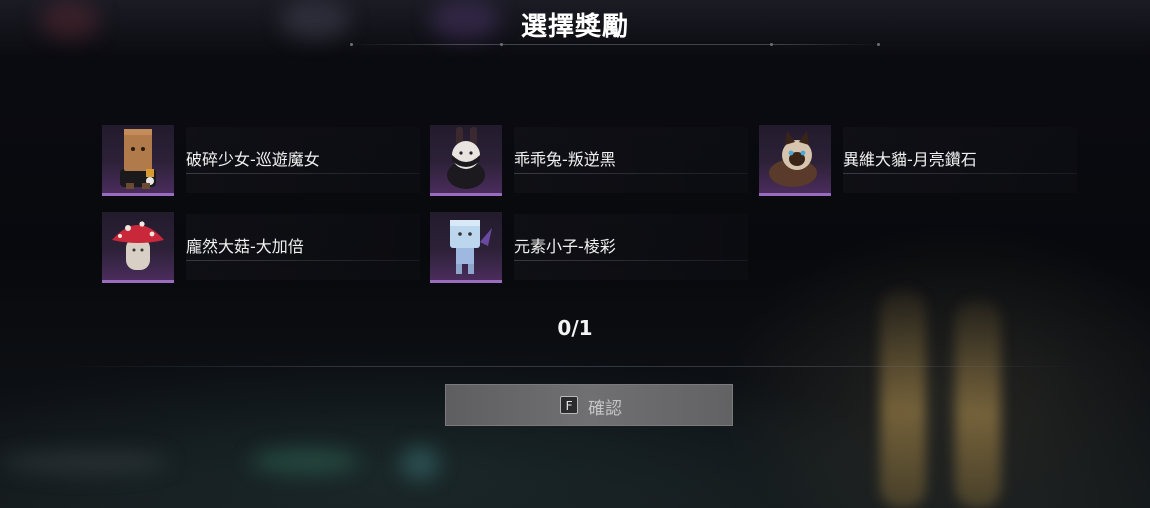 This screenshot has width=1150, height=508. Describe the element at coordinates (574, 27) in the screenshot. I see `page-title: 選擇獎勵` at that location.